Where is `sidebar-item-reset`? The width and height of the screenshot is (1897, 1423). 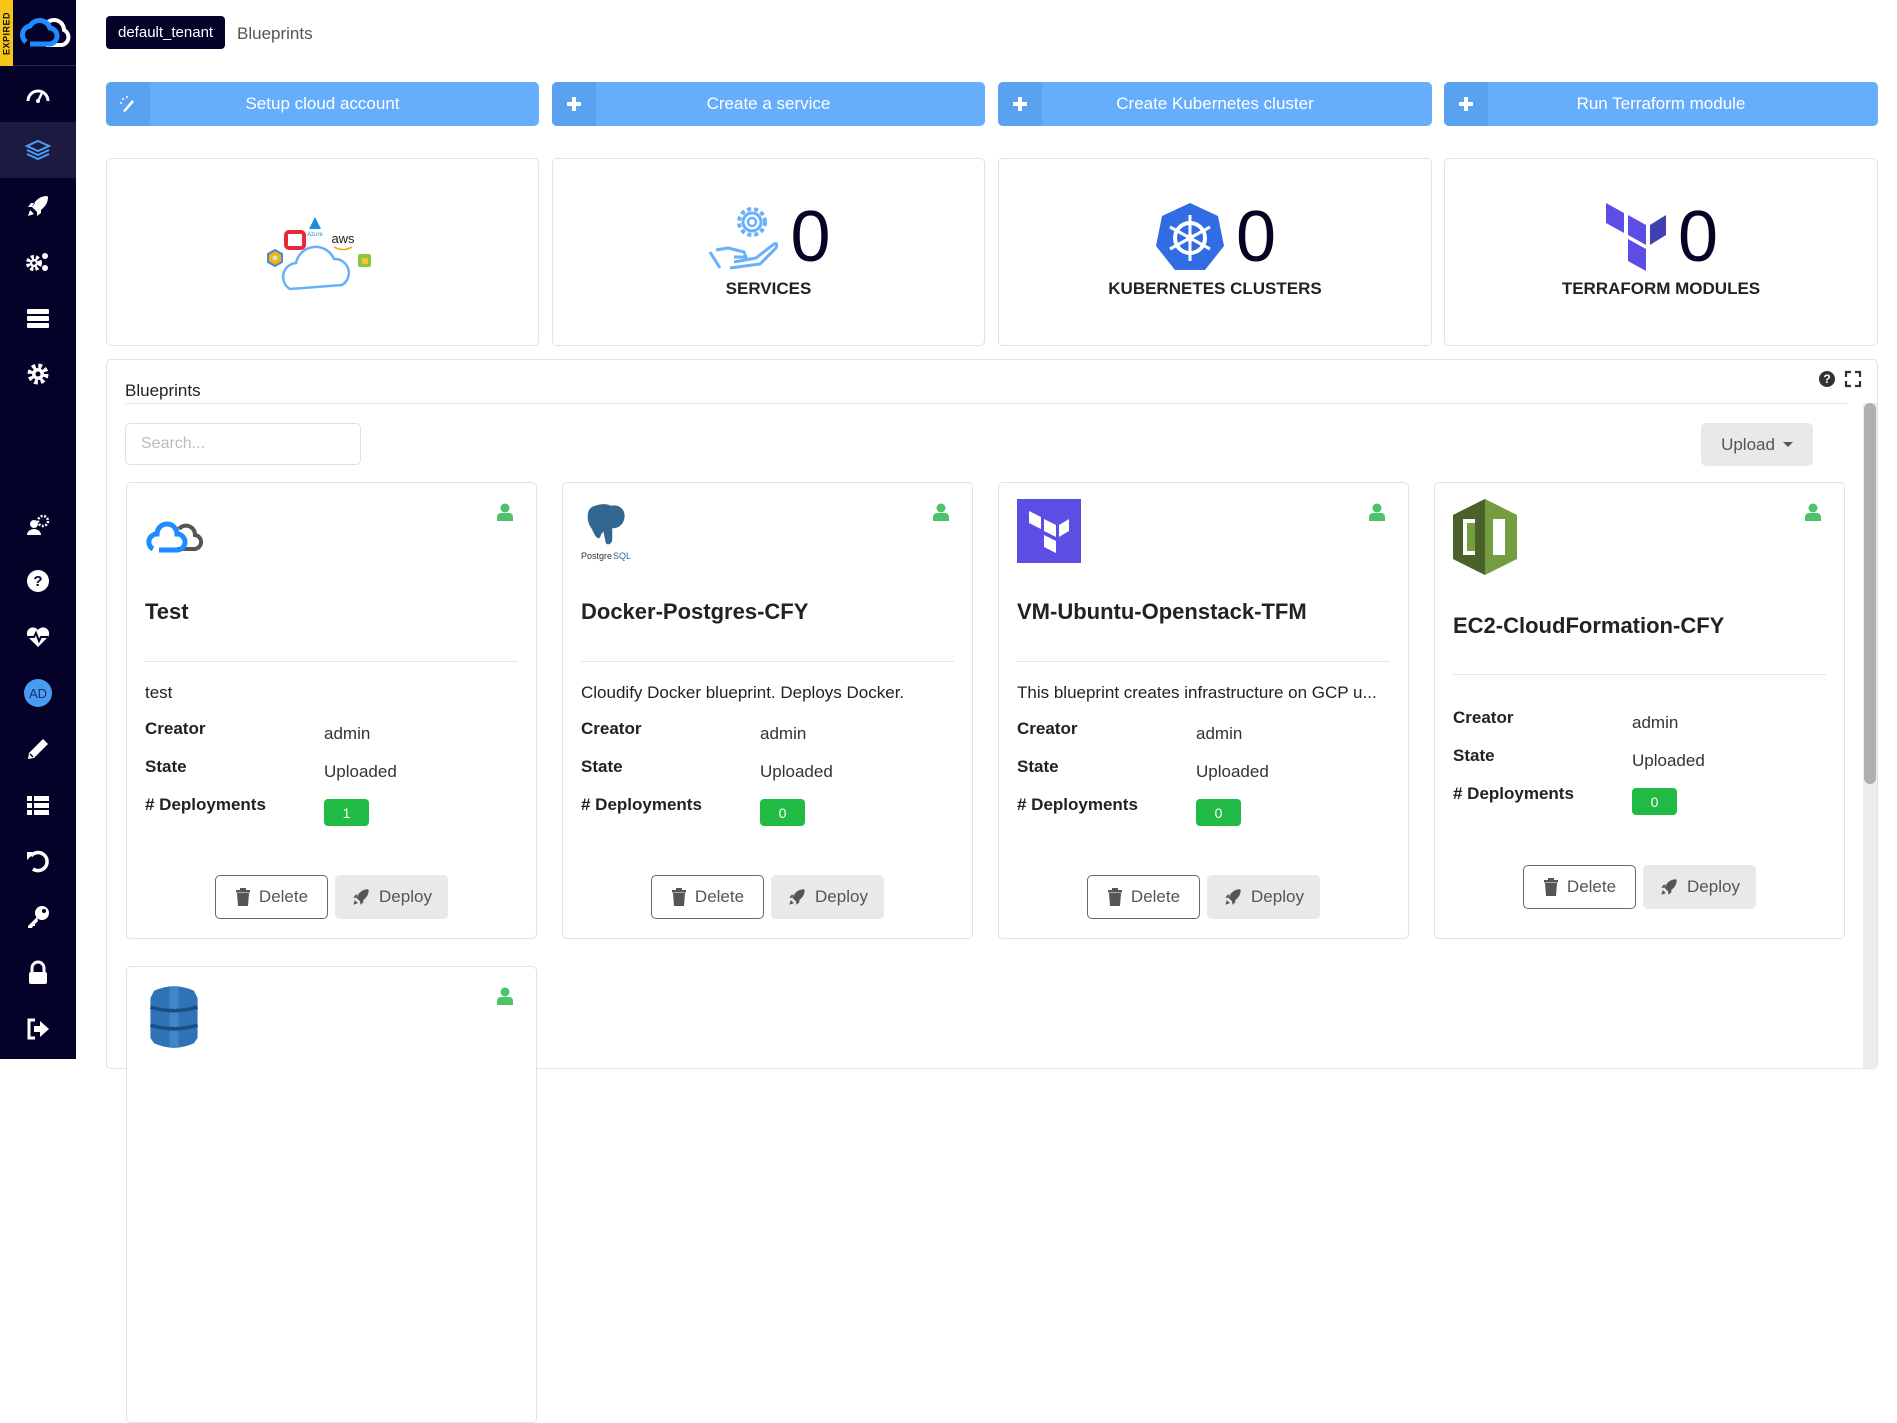 sidebar-item-reset is located at coordinates (38, 861).